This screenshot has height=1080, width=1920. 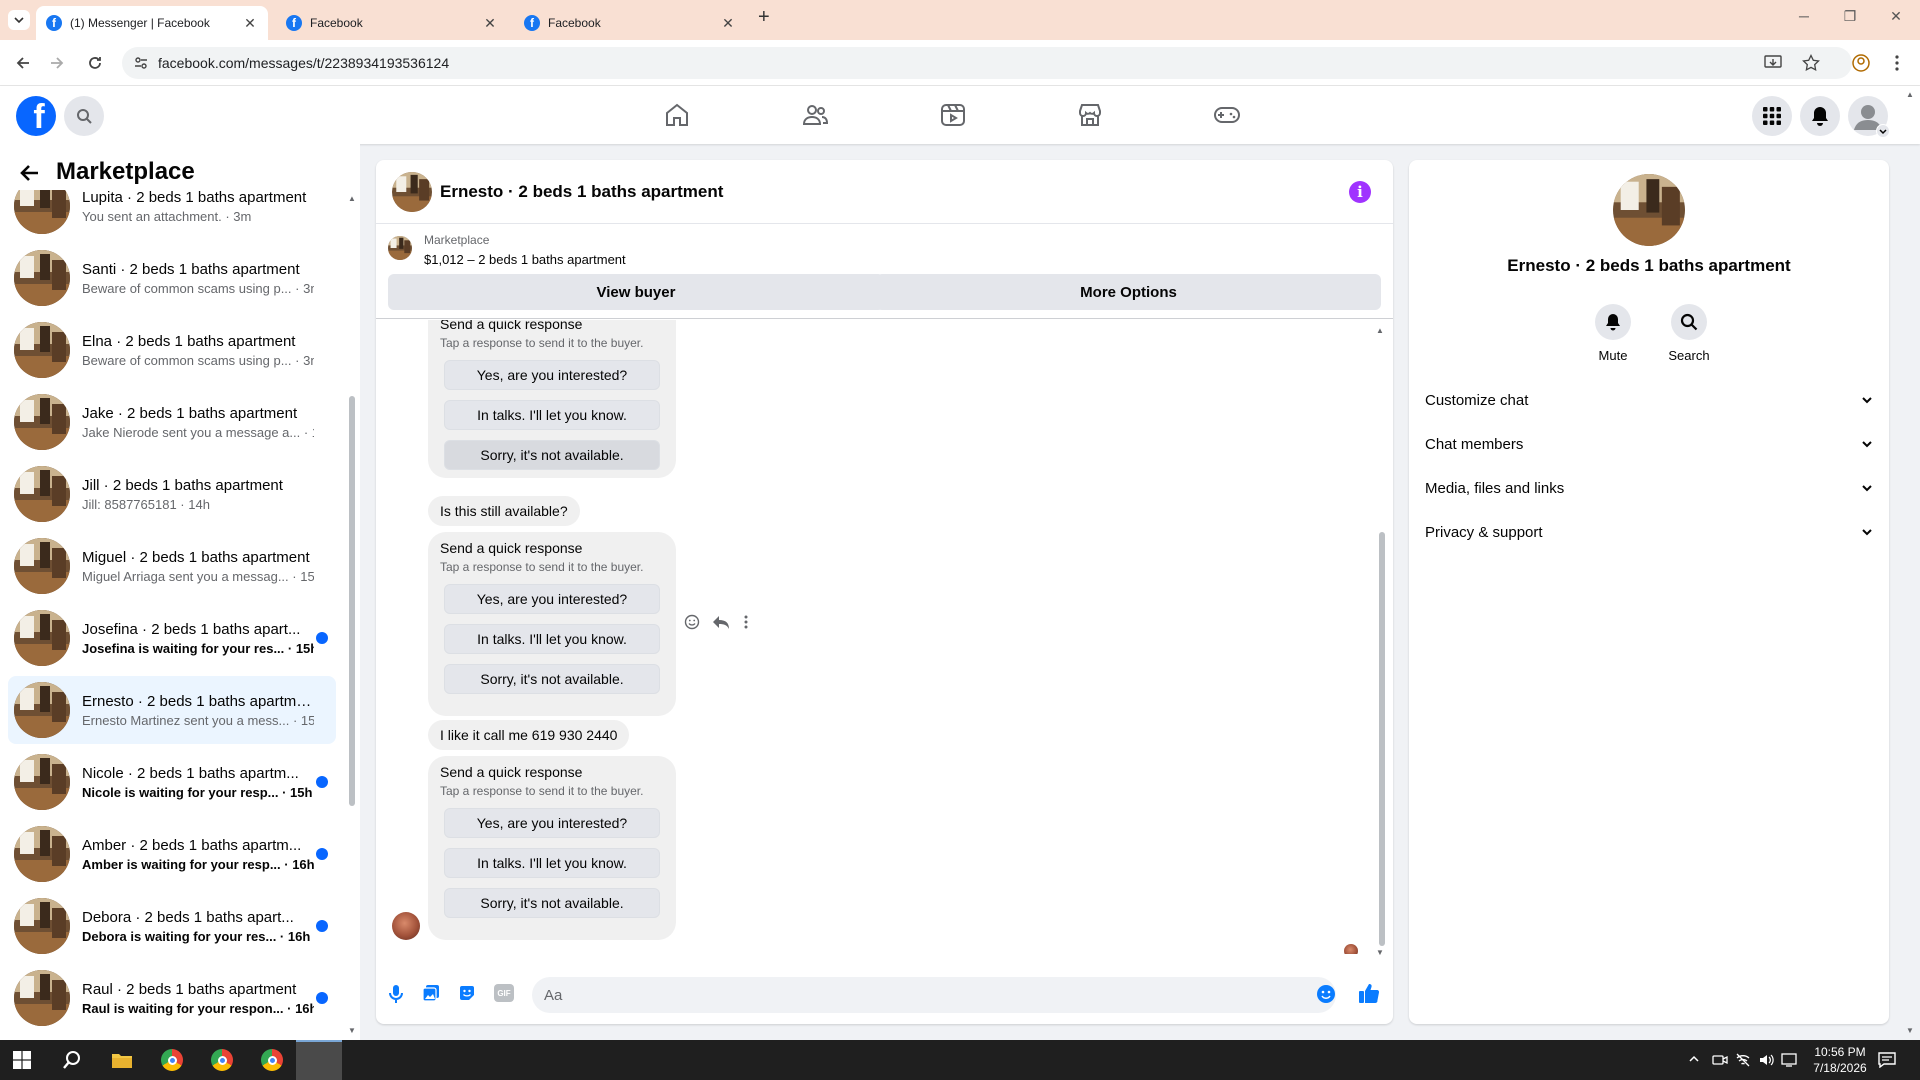 What do you see at coordinates (1896, 16) in the screenshot?
I see `close-window-button: ✕` at bounding box center [1896, 16].